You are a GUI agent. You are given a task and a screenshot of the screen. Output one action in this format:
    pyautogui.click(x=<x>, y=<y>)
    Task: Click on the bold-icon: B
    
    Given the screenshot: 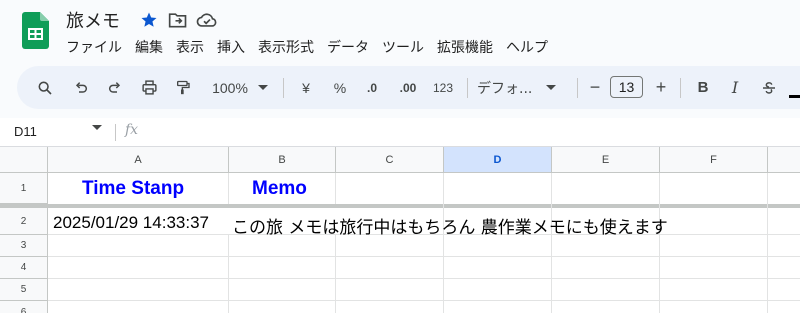 What is the action you would take?
    pyautogui.click(x=703, y=87)
    